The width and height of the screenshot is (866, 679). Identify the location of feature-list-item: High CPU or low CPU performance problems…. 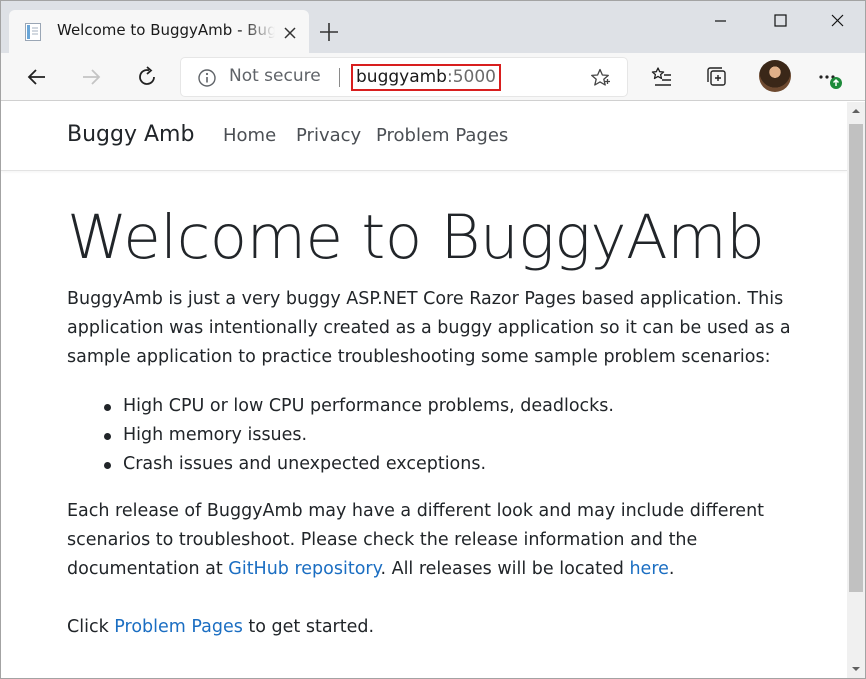
(432, 406).